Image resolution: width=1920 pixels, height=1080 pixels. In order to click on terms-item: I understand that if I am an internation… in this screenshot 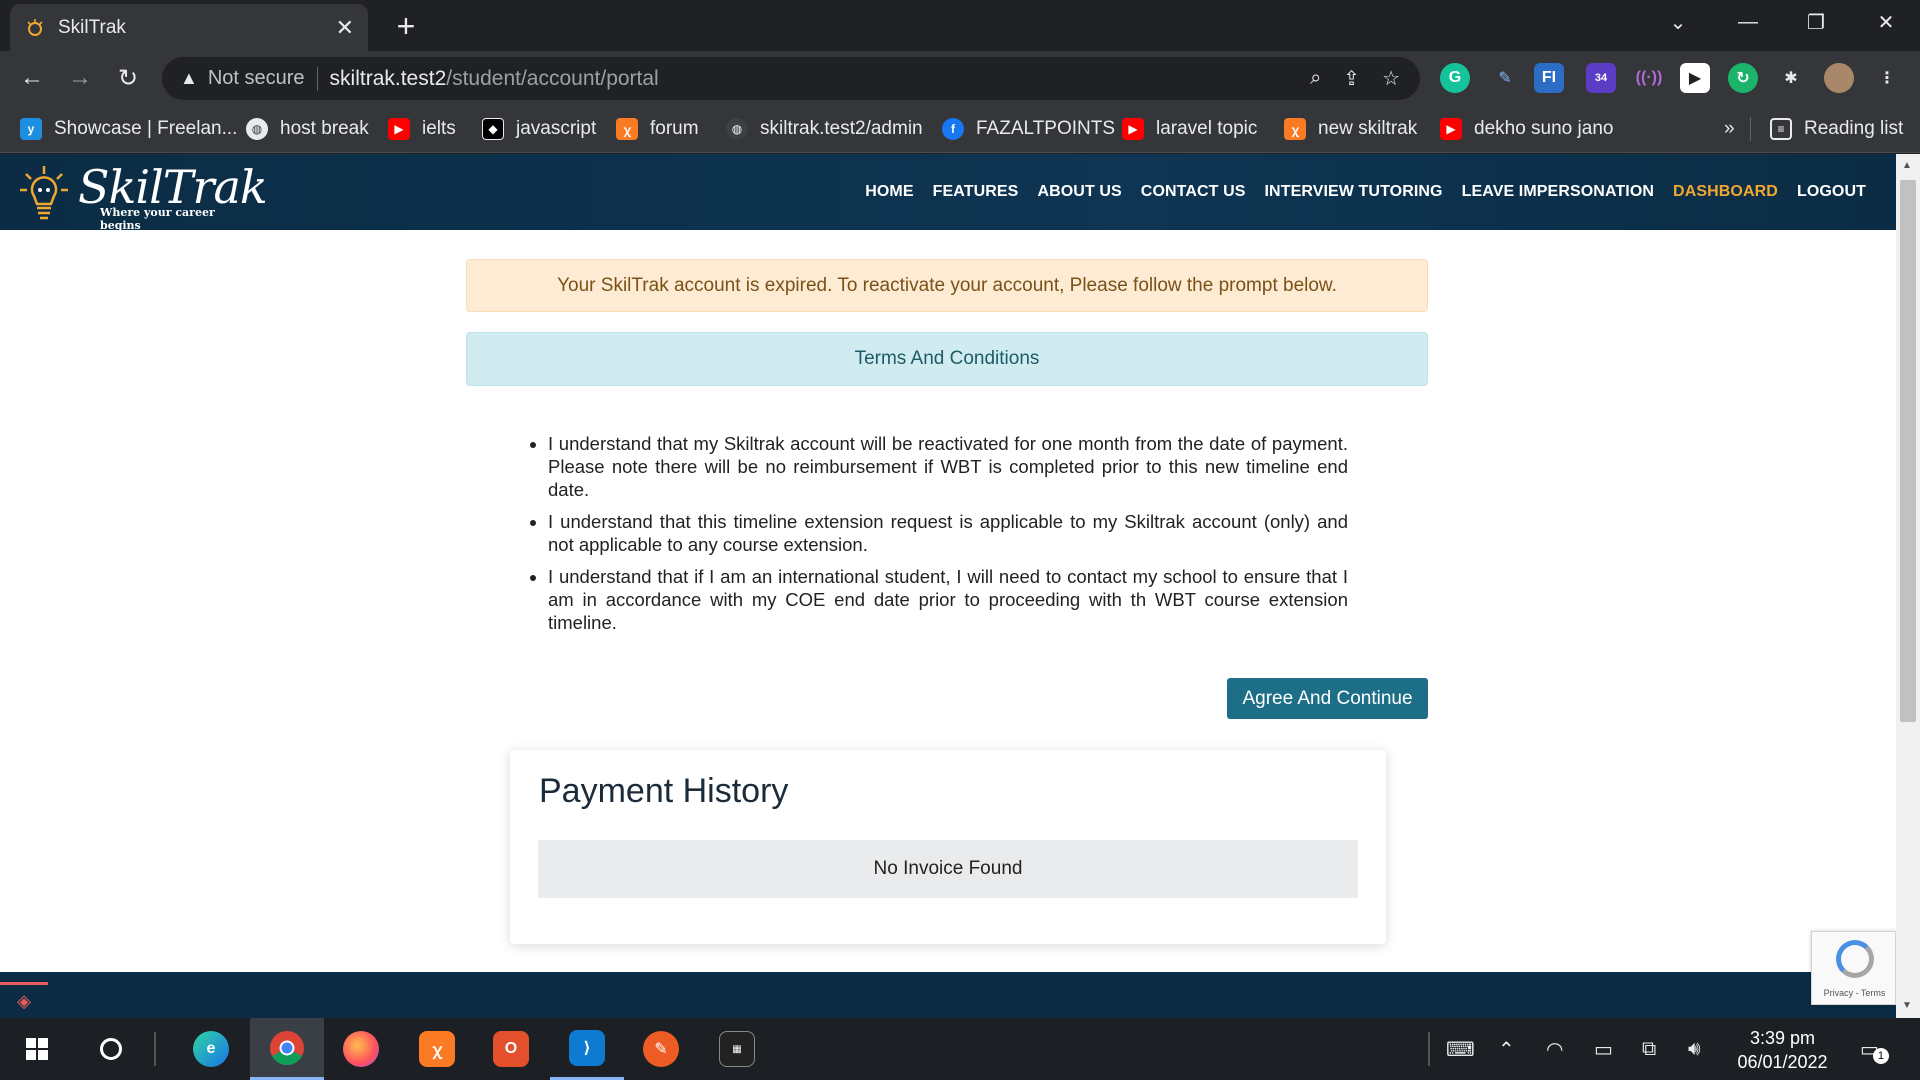, I will do `click(948, 599)`.